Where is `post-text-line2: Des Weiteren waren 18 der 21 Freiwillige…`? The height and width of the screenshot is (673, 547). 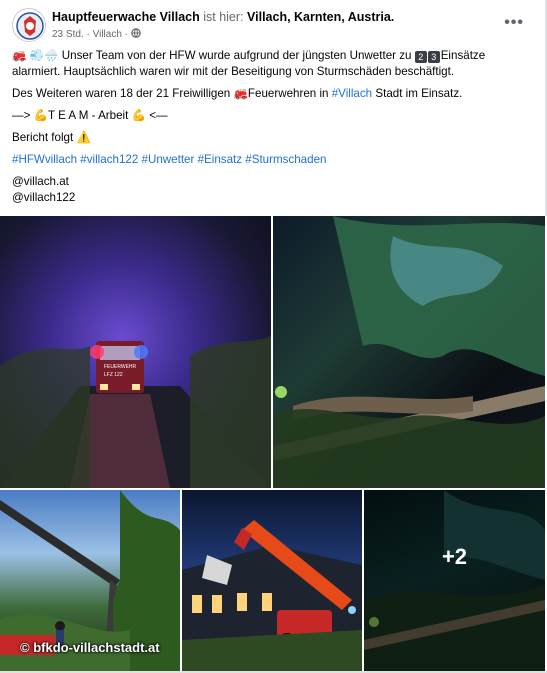
post-text-line2: Des Weiteren waren 18 der 21 Freiwillige… is located at coordinates (121, 93).